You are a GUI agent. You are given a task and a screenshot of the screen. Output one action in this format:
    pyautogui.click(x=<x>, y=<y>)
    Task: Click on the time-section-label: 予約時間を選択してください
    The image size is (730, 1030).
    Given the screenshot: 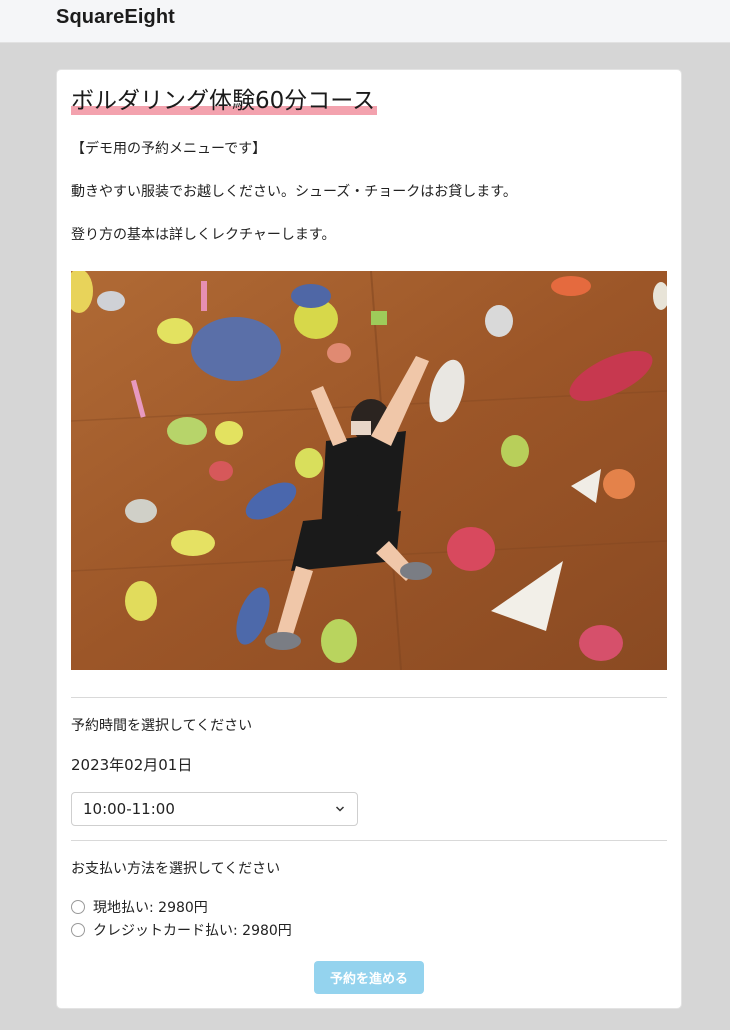 What is the action you would take?
    pyautogui.click(x=162, y=726)
    